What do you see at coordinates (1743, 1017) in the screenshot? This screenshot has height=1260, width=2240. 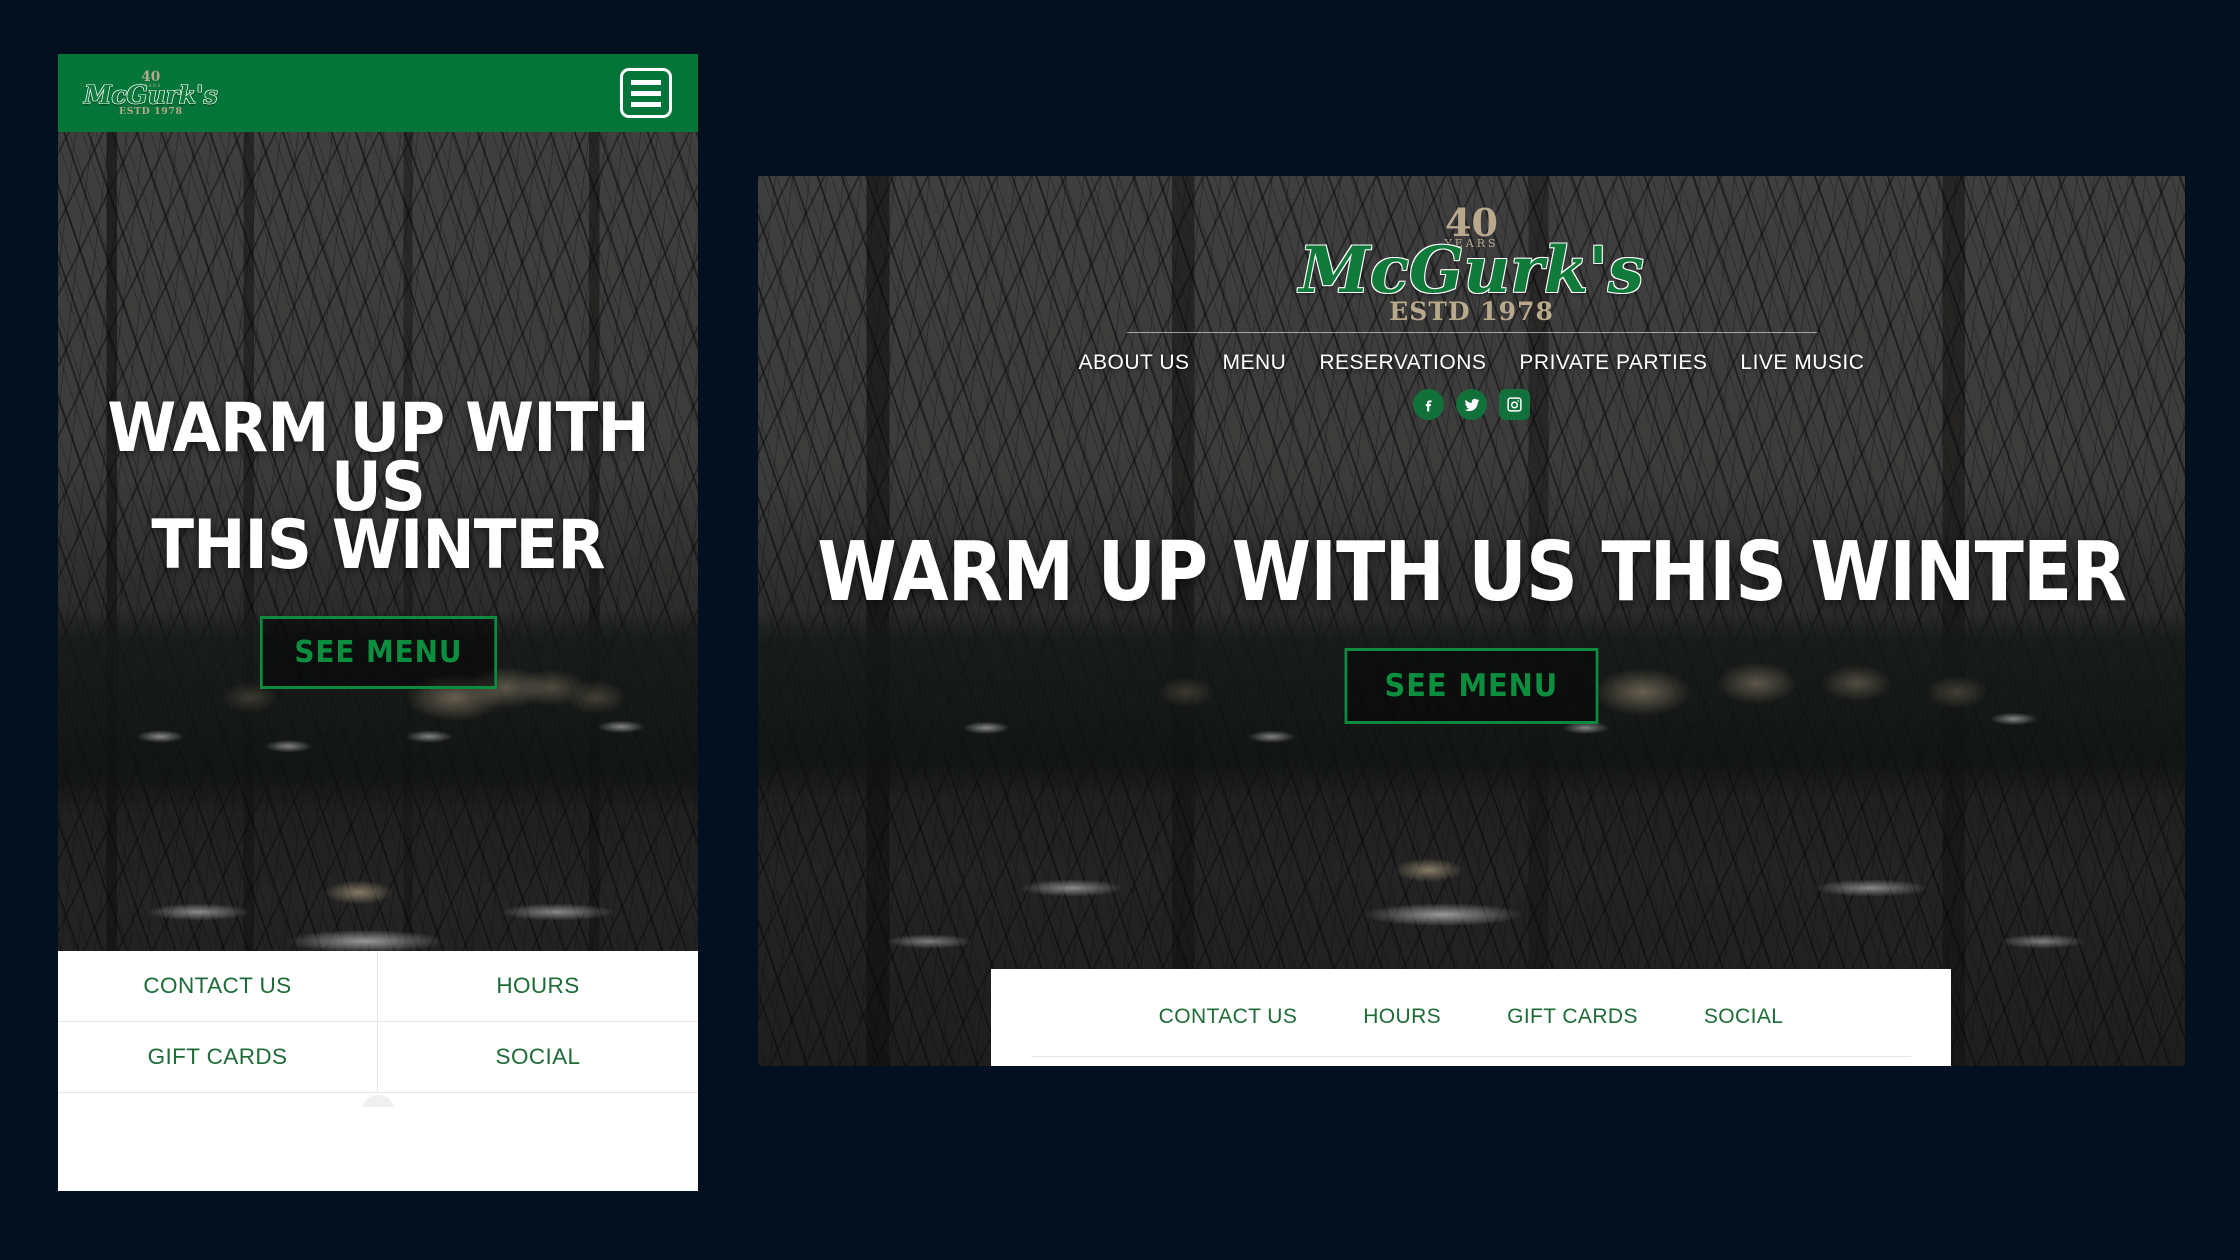 I see `quick-link-social: SOCIAL` at bounding box center [1743, 1017].